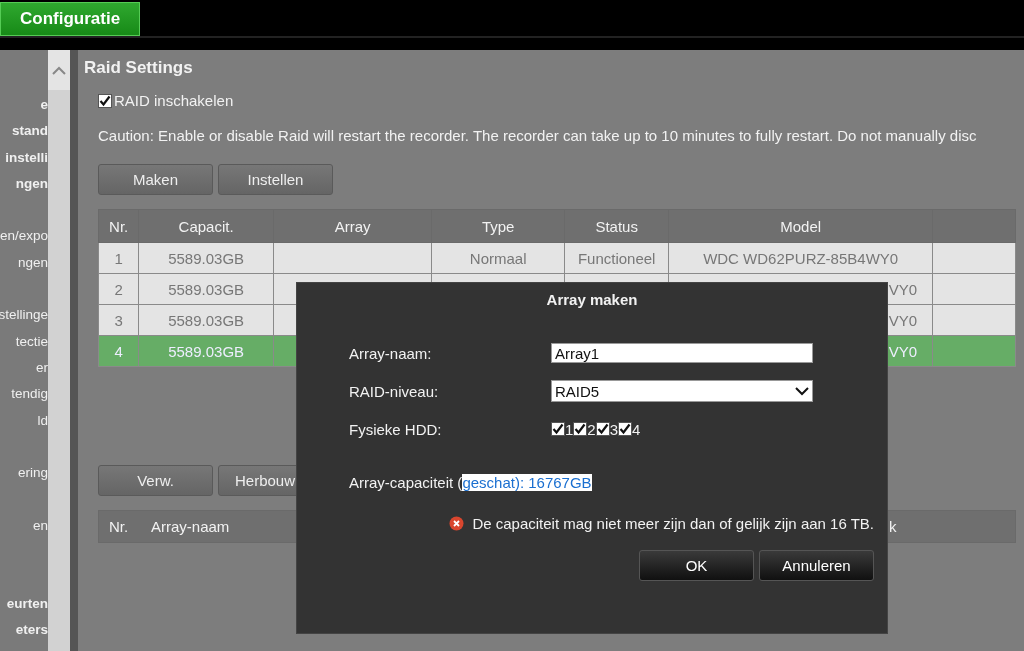 Image resolution: width=1024 pixels, height=651 pixels. What do you see at coordinates (696, 565) in the screenshot?
I see `dialog-button: OK` at bounding box center [696, 565].